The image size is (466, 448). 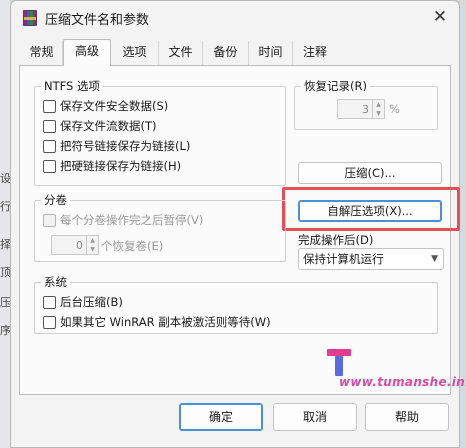 What do you see at coordinates (365, 109) in the screenshot?
I see `recovery-record-value: 3` at bounding box center [365, 109].